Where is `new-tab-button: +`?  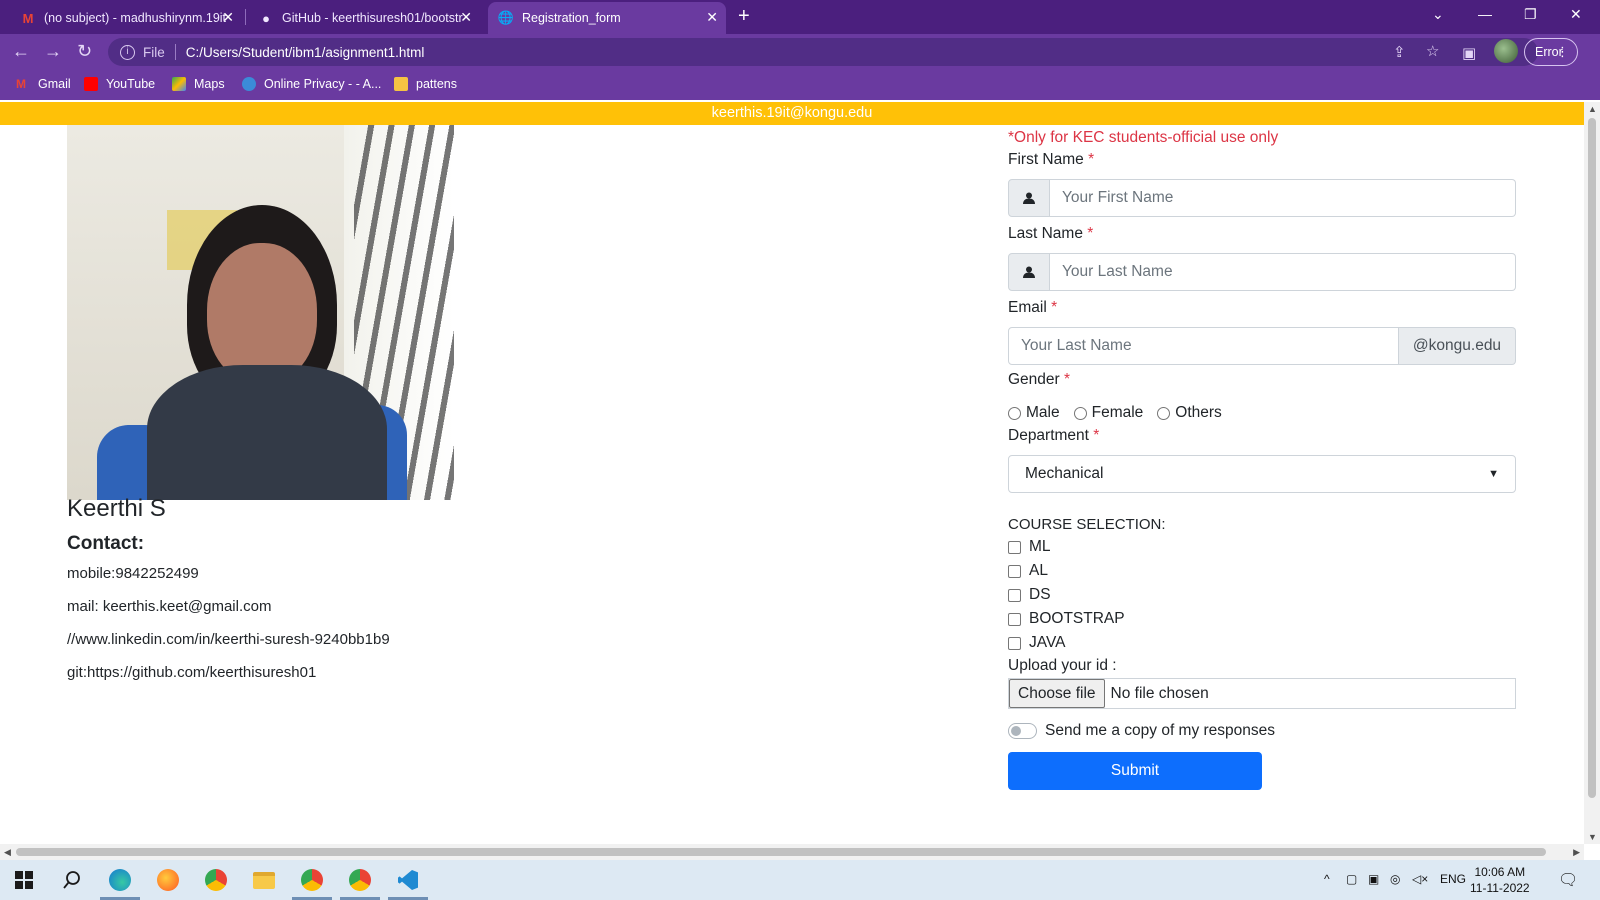 new-tab-button: + is located at coordinates (744, 16).